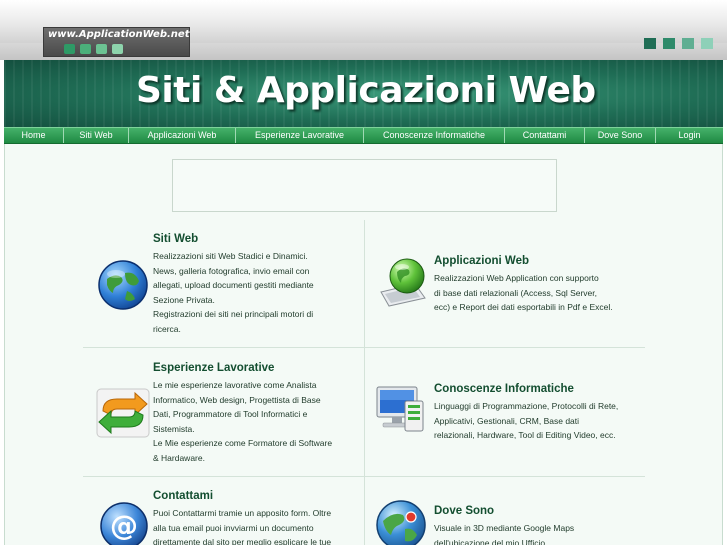 The width and height of the screenshot is (727, 545). I want to click on ad-placeholder, so click(364, 185).